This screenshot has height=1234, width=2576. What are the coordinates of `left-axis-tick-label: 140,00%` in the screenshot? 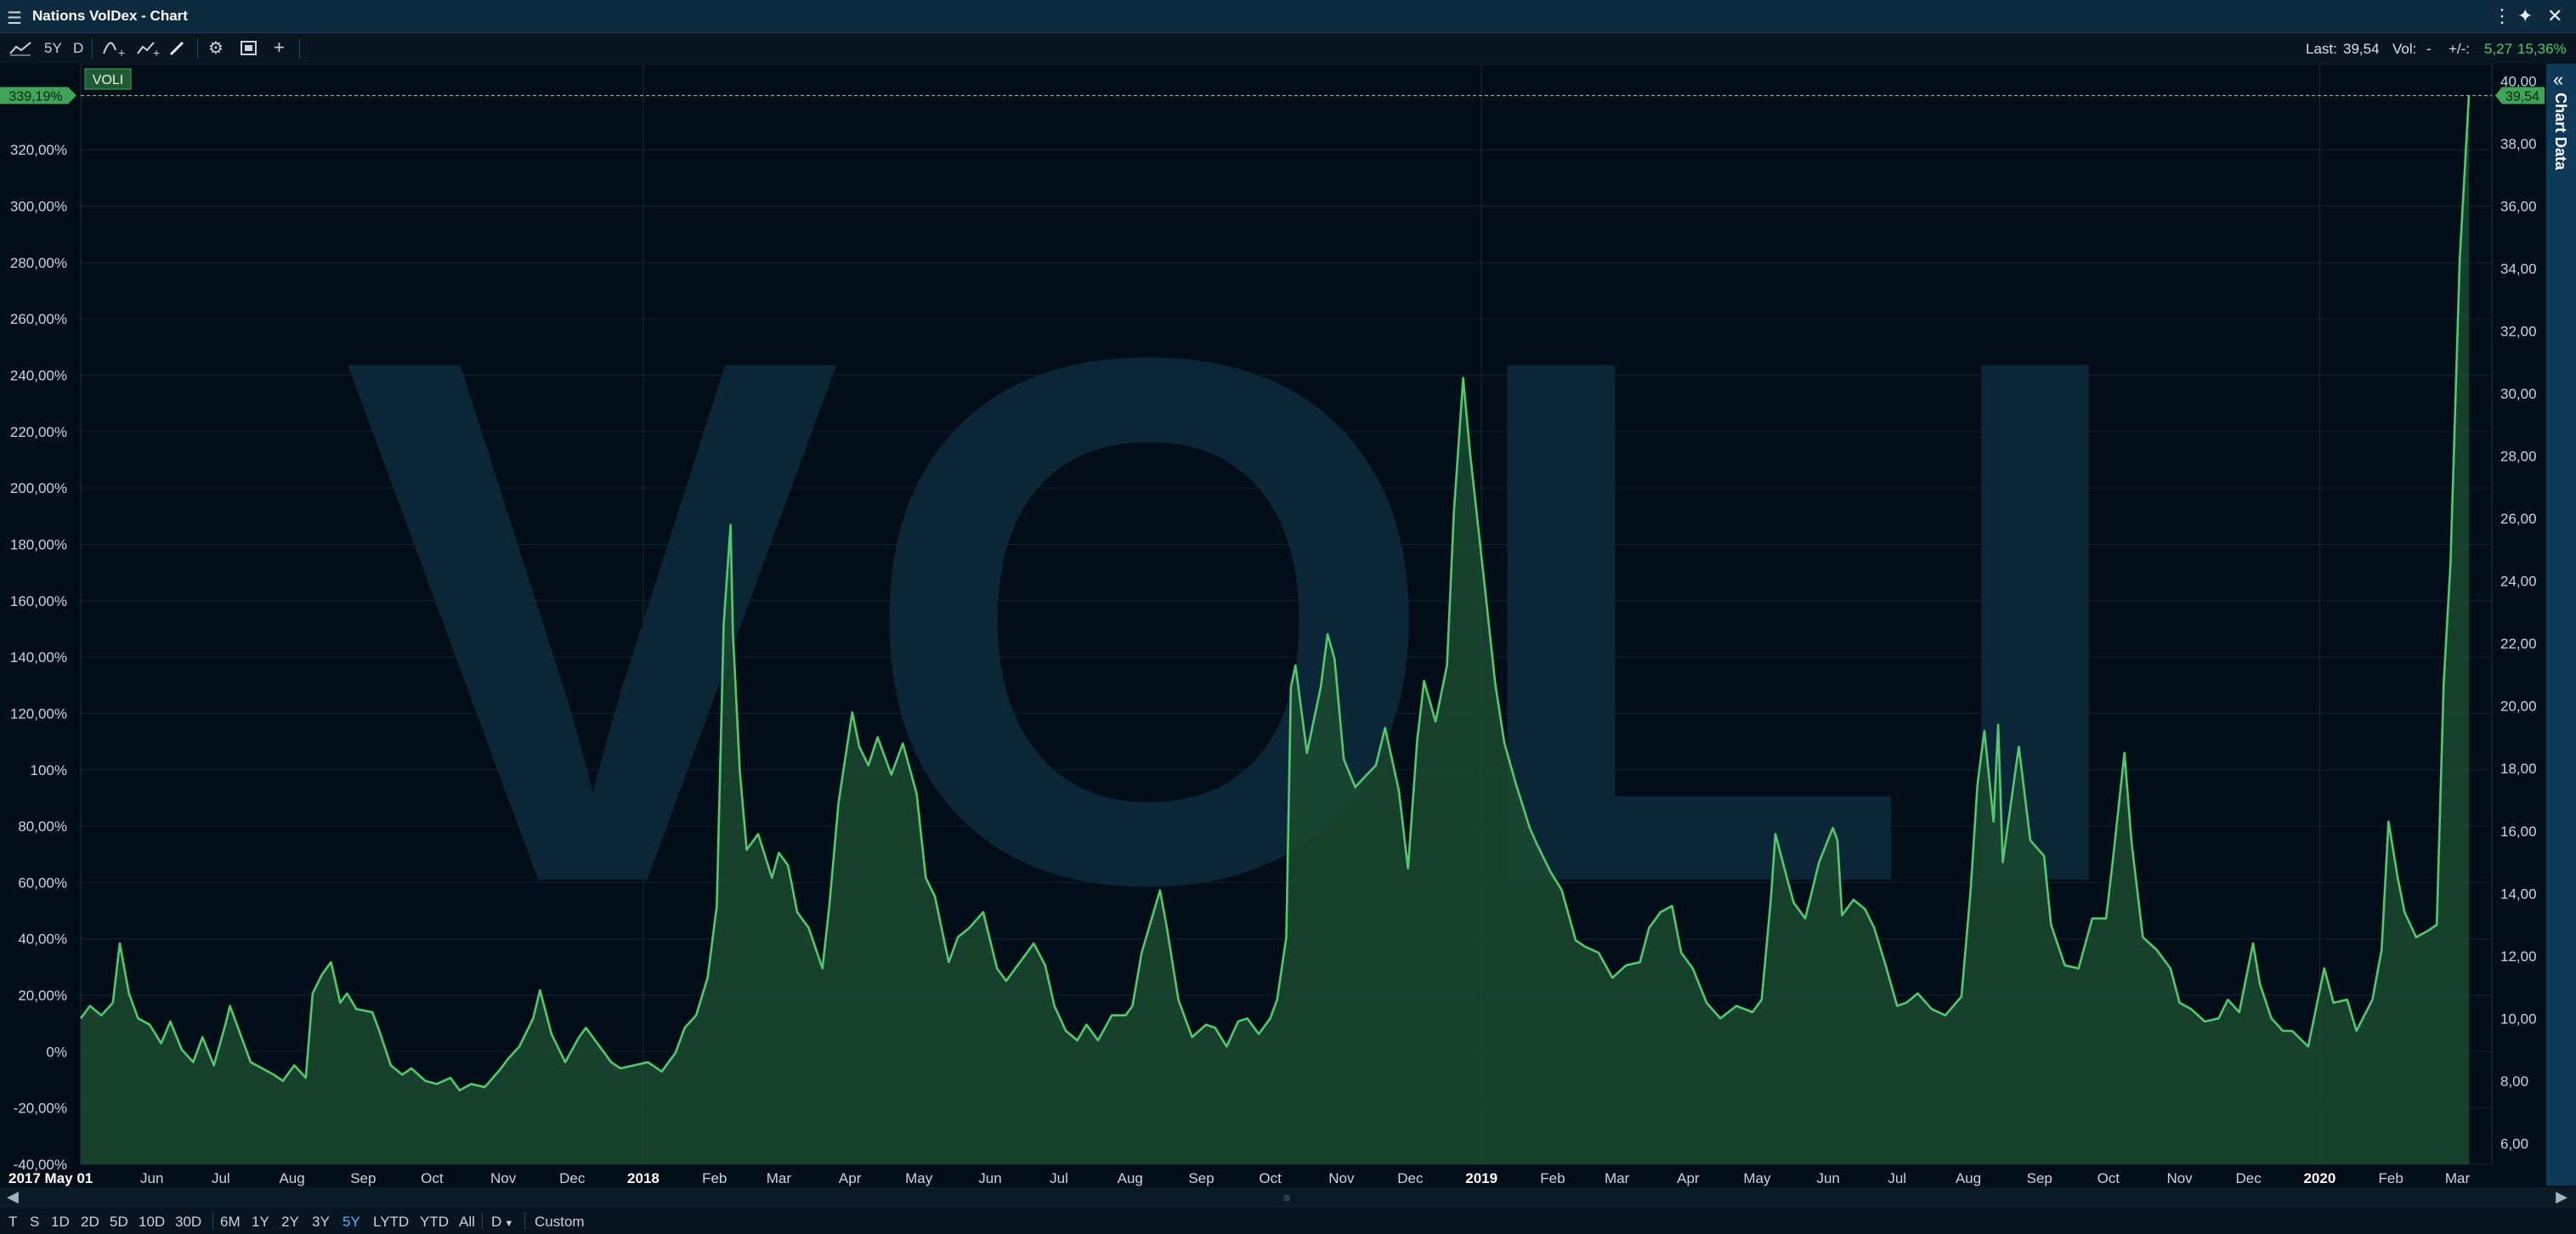 It's located at (38, 657).